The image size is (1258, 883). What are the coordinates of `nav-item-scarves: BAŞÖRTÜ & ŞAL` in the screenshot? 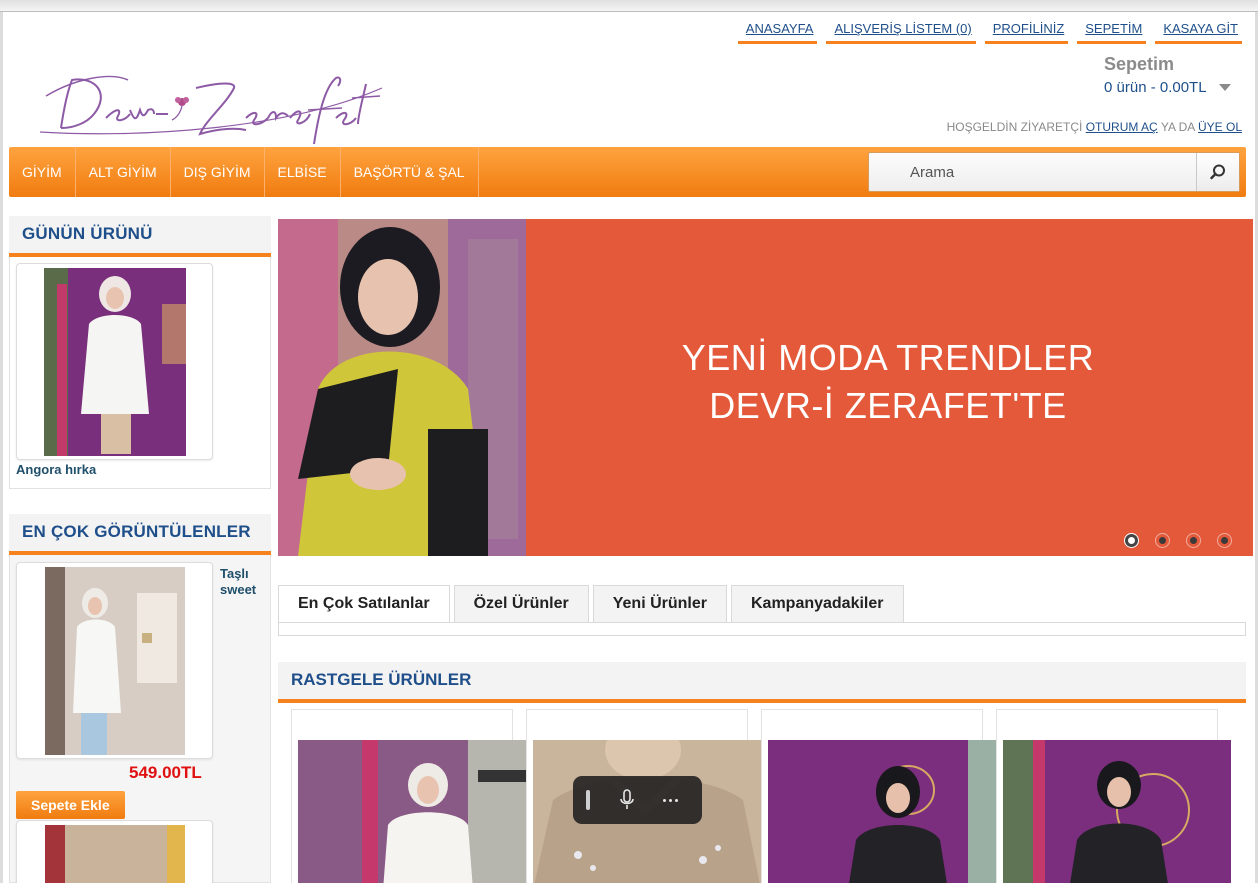 It's located at (410, 172).